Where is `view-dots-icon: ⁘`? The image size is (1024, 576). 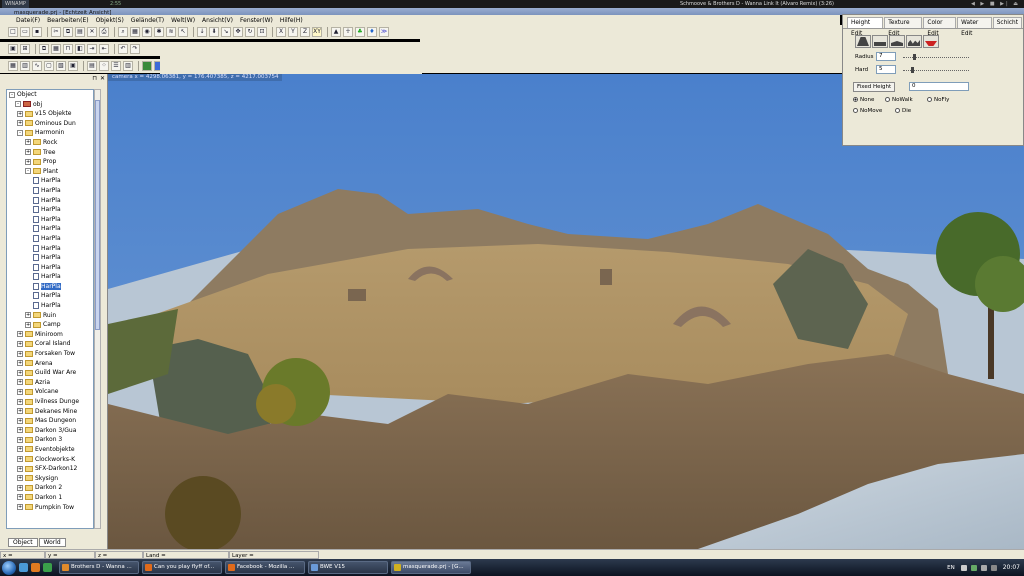 view-dots-icon: ⁘ is located at coordinates (104, 66).